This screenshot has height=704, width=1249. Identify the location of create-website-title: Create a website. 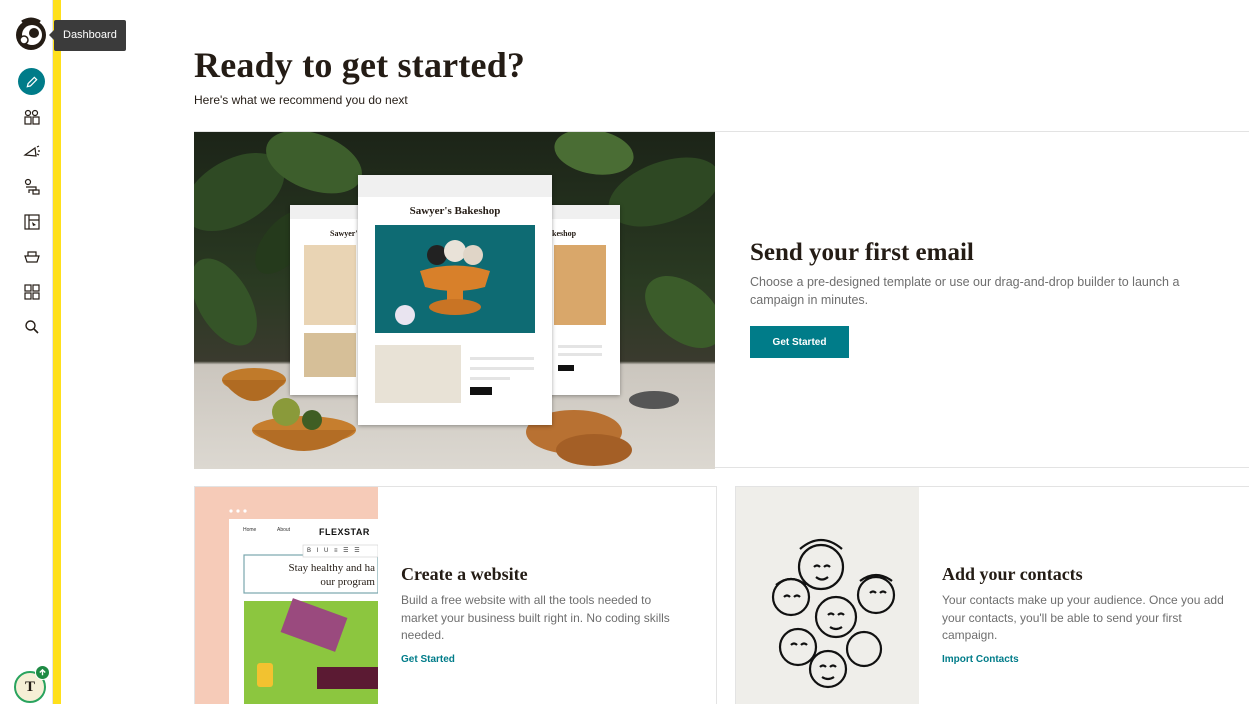
(464, 574).